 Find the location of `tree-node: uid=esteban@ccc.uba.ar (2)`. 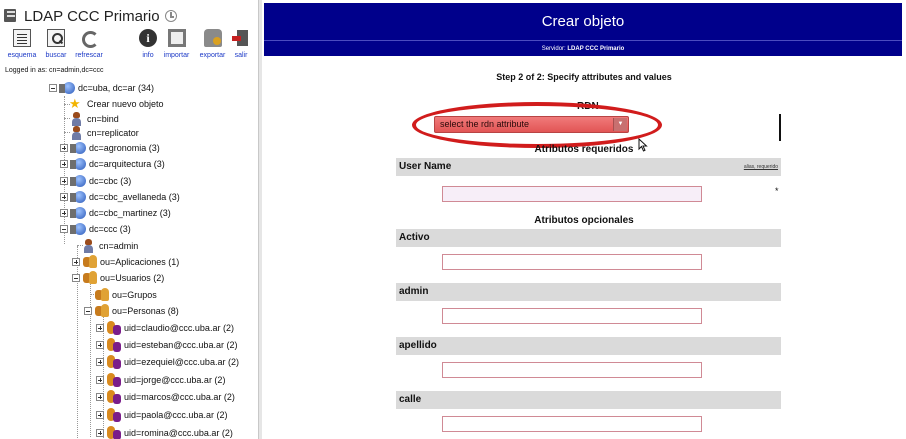

tree-node: uid=esteban@ccc.uba.ar (2) is located at coordinates (166, 345).